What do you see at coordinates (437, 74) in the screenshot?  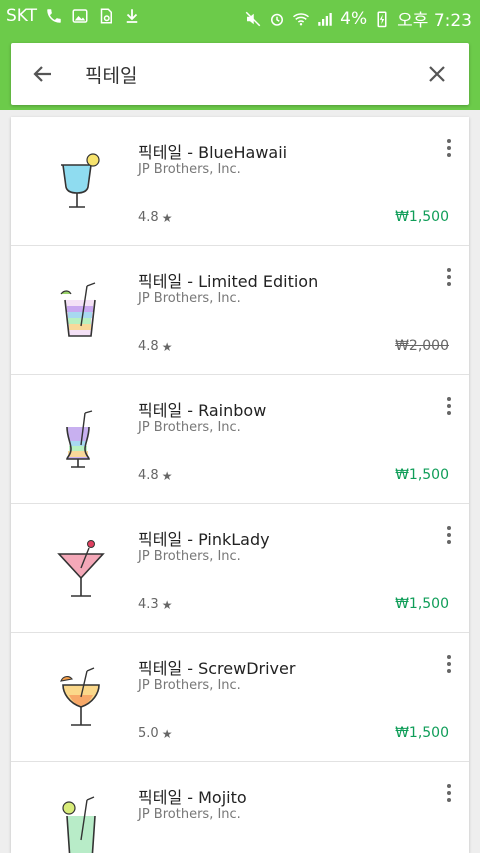 I see `close-icon` at bounding box center [437, 74].